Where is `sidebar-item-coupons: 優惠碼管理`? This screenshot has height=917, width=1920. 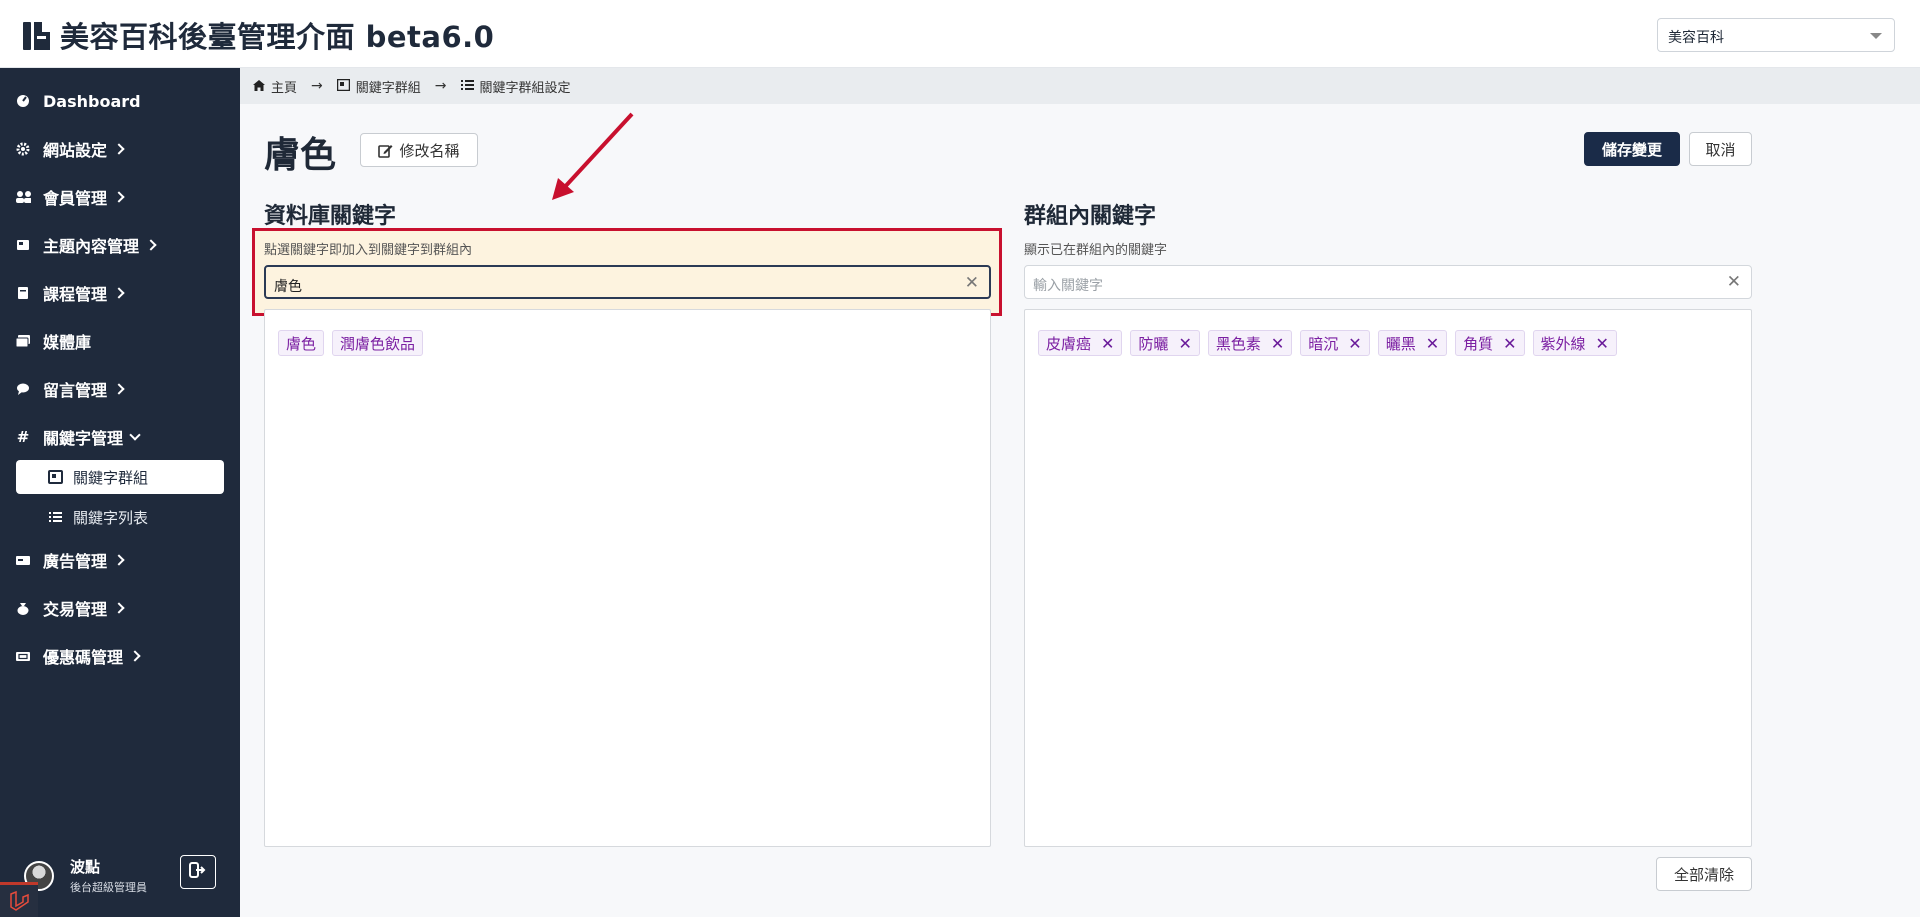 sidebar-item-coupons: 優惠碼管理 is located at coordinates (120, 656).